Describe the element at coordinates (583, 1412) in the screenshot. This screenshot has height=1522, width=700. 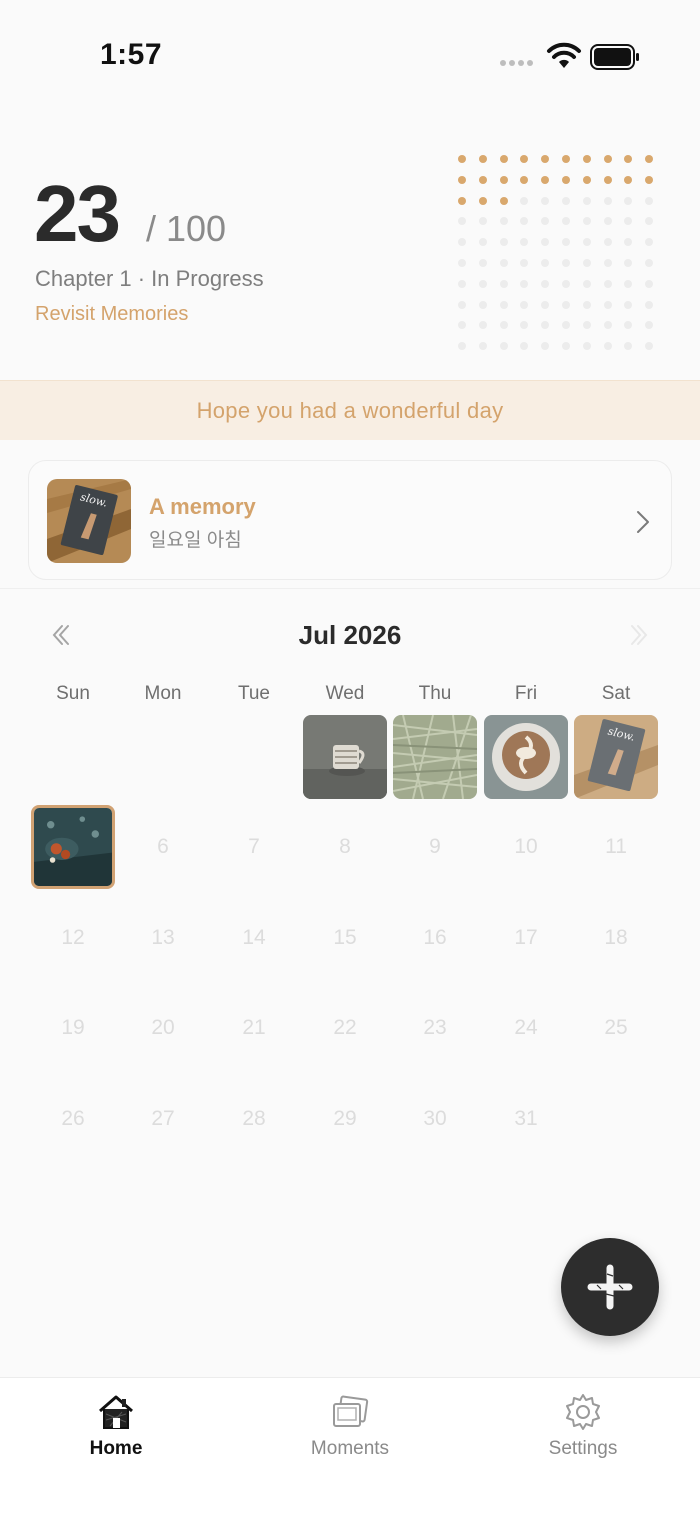
I see `gear-icon` at that location.